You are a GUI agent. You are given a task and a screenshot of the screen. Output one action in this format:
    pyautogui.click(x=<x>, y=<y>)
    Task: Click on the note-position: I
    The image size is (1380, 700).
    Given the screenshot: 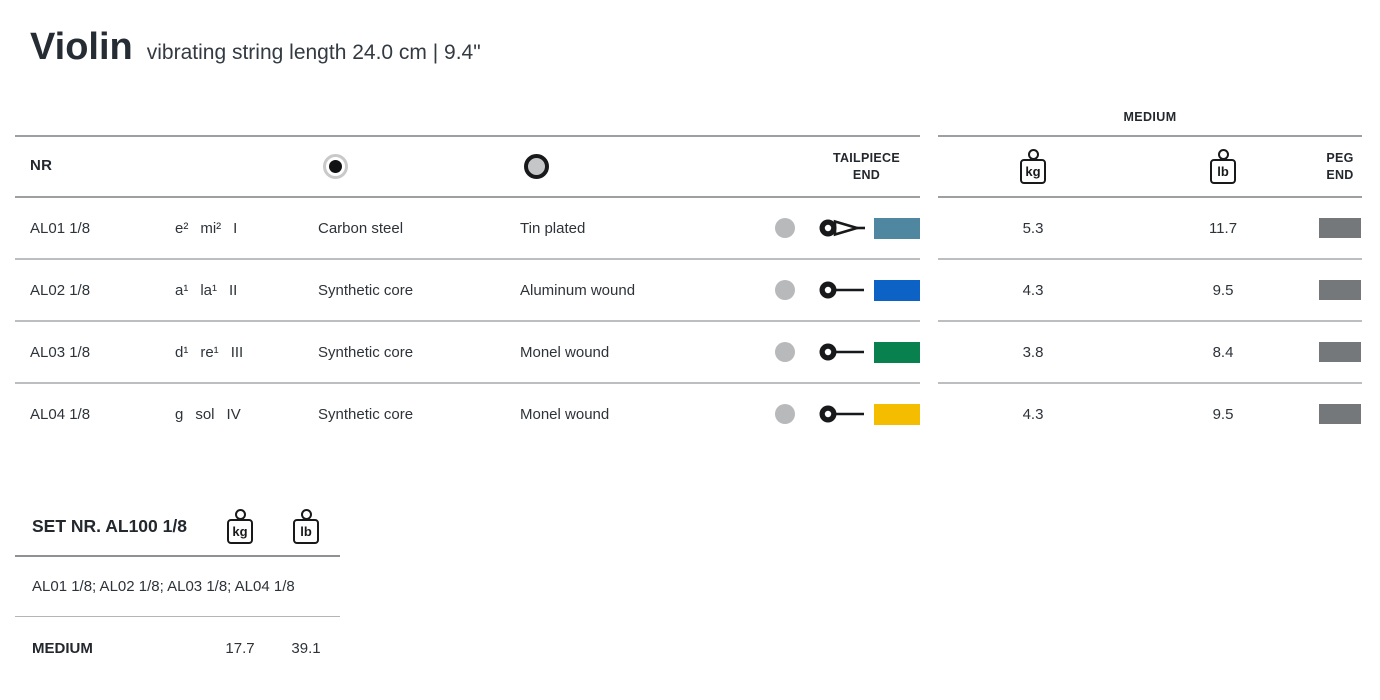 What is the action you would take?
    pyautogui.click(x=235, y=228)
    